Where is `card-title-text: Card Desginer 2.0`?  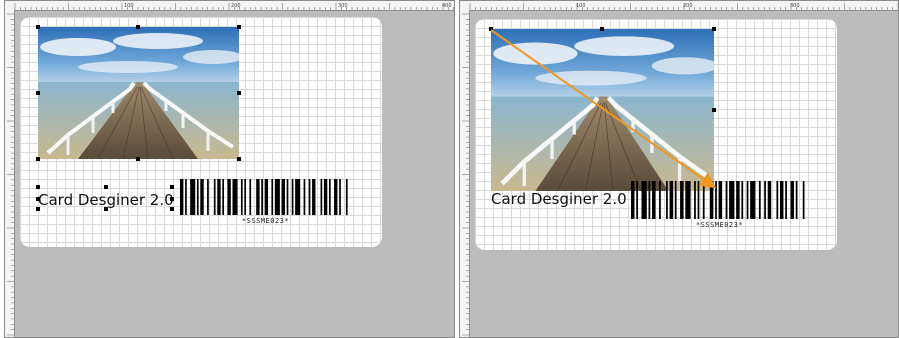
card-title-text: Card Desginer 2.0 is located at coordinates (559, 199).